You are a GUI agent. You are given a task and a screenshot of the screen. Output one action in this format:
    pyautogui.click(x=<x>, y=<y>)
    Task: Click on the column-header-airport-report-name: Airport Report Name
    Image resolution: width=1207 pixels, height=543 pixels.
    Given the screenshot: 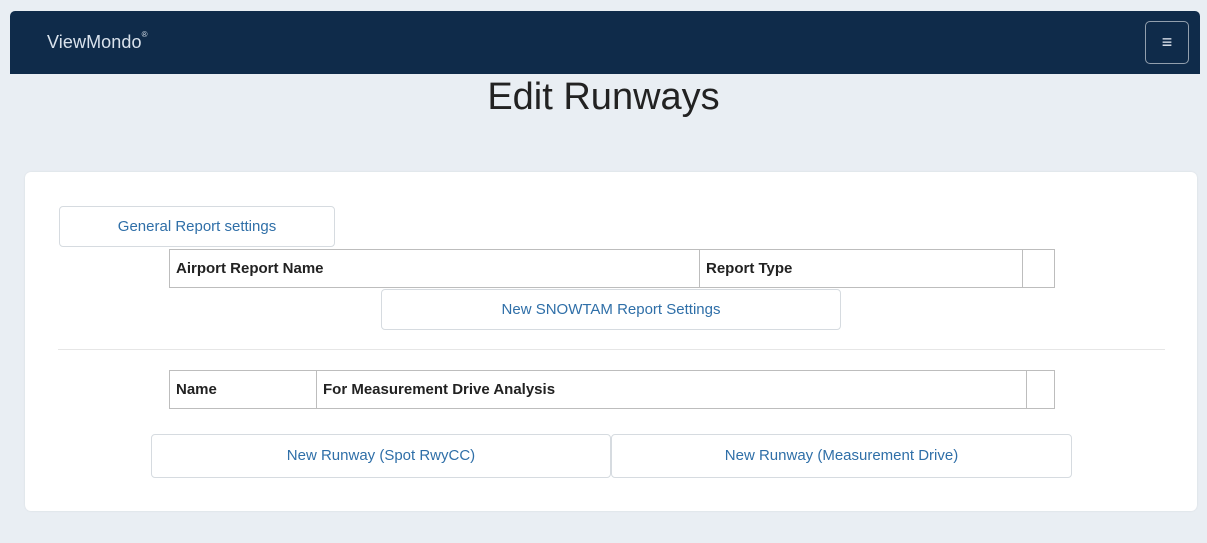 What is the action you would take?
    pyautogui.click(x=434, y=268)
    